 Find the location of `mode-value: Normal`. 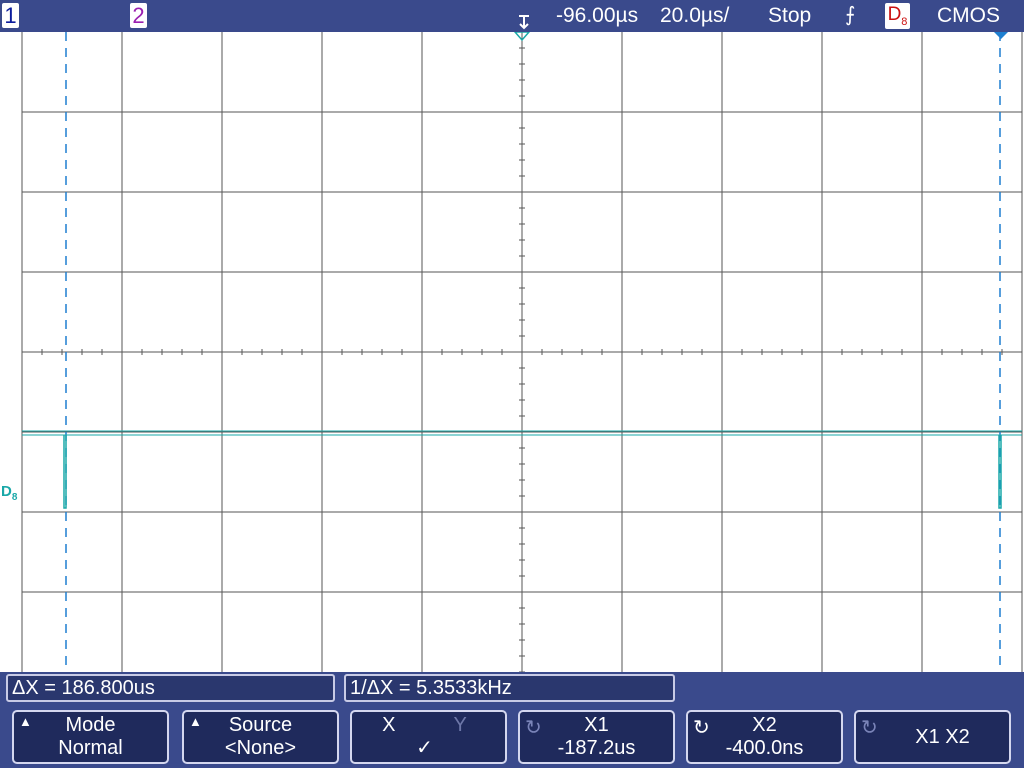

mode-value: Normal is located at coordinates (90, 748).